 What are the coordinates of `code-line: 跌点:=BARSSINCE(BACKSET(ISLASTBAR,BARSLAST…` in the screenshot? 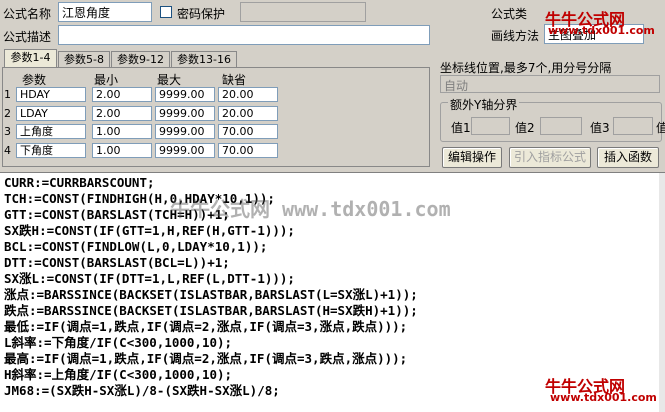 It's located at (211, 310).